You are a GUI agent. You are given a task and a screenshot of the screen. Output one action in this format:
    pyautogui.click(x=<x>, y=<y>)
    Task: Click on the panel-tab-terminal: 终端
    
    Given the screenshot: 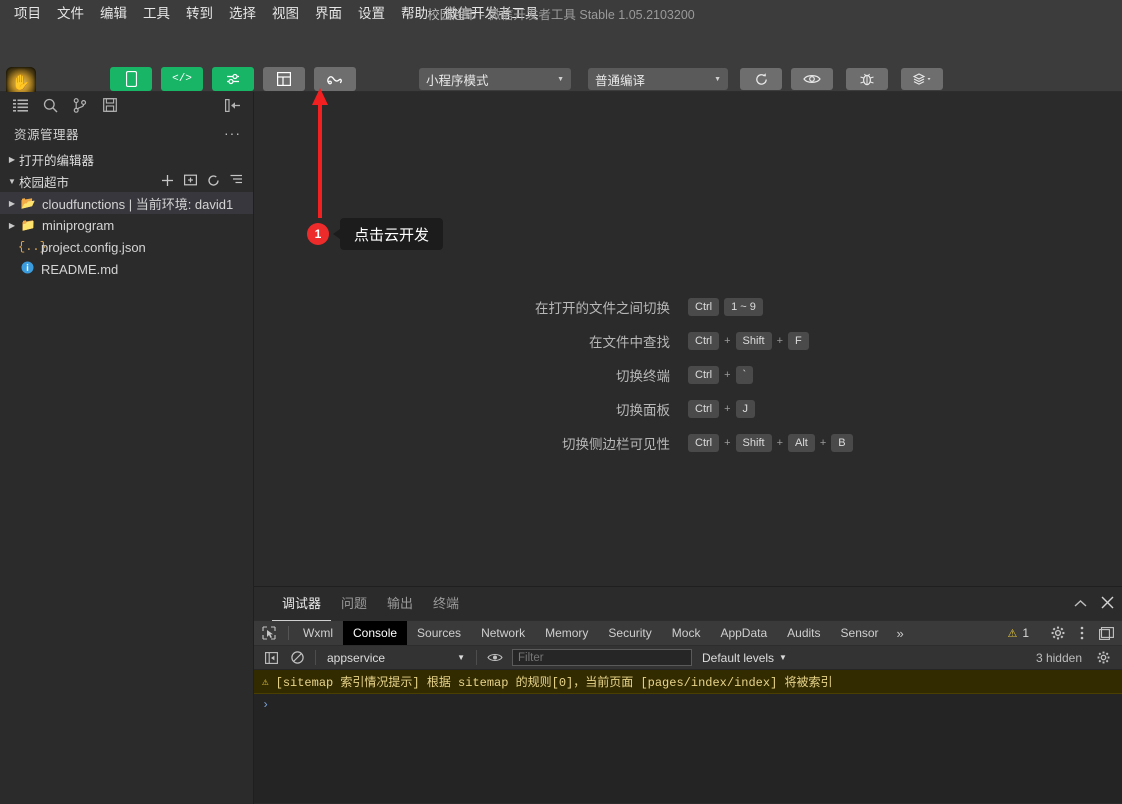 What is the action you would take?
    pyautogui.click(x=446, y=603)
    